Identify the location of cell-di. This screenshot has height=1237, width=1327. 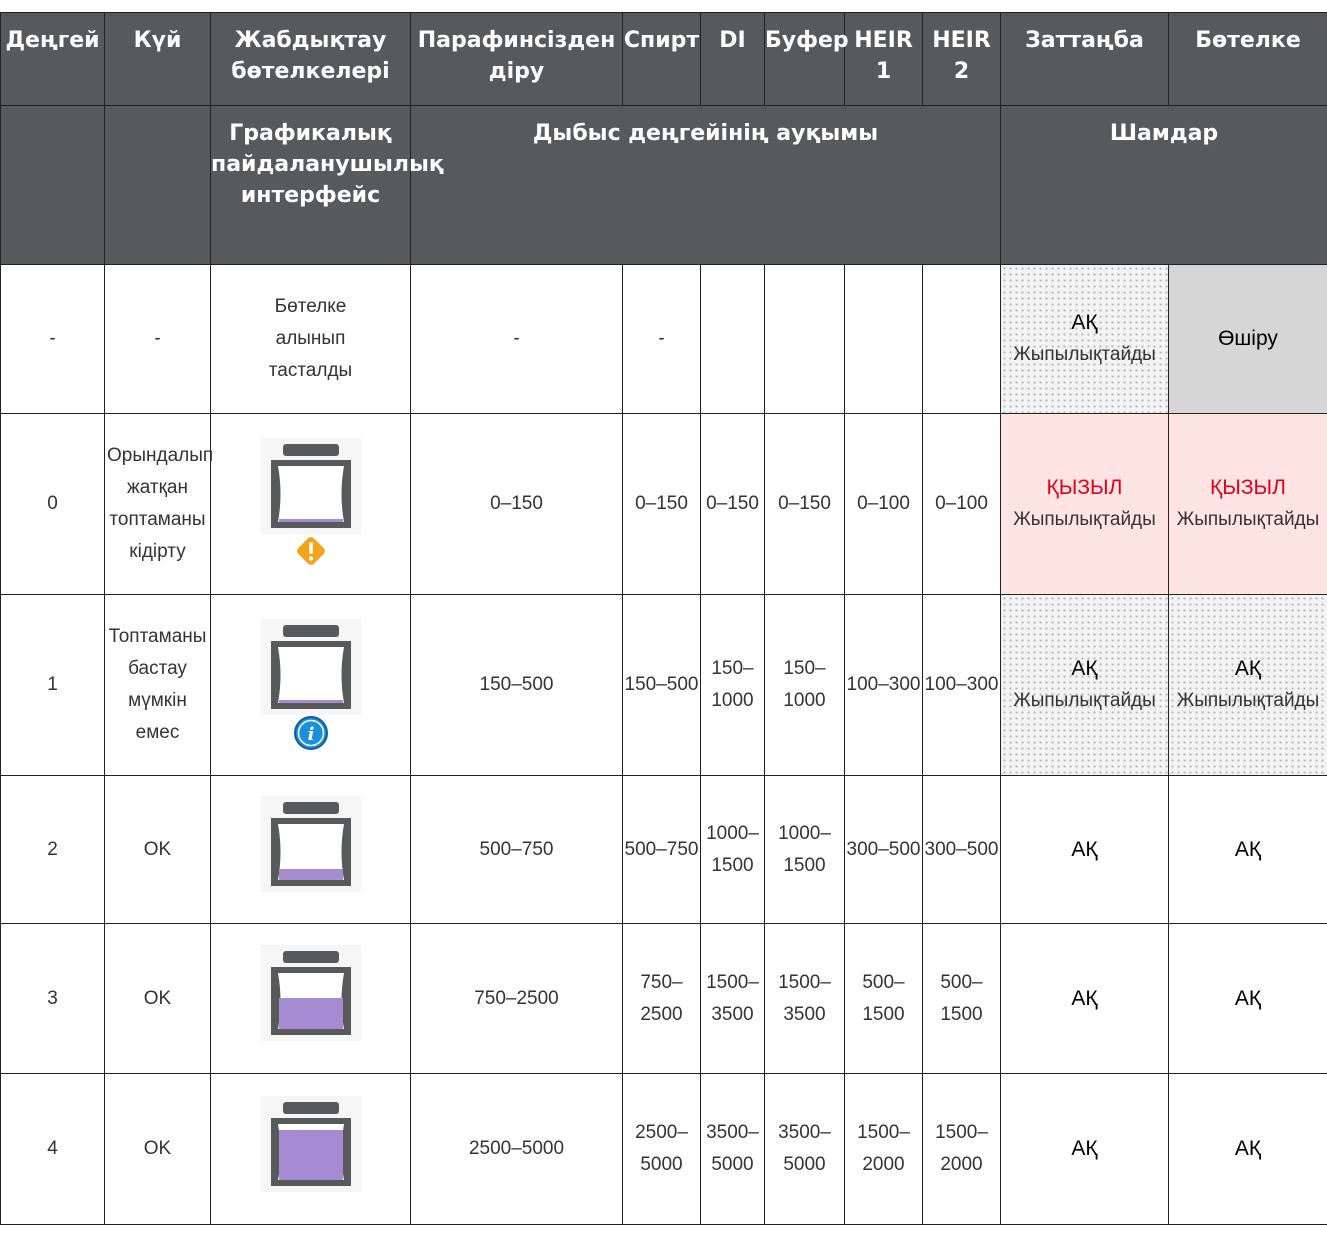
(732, 339).